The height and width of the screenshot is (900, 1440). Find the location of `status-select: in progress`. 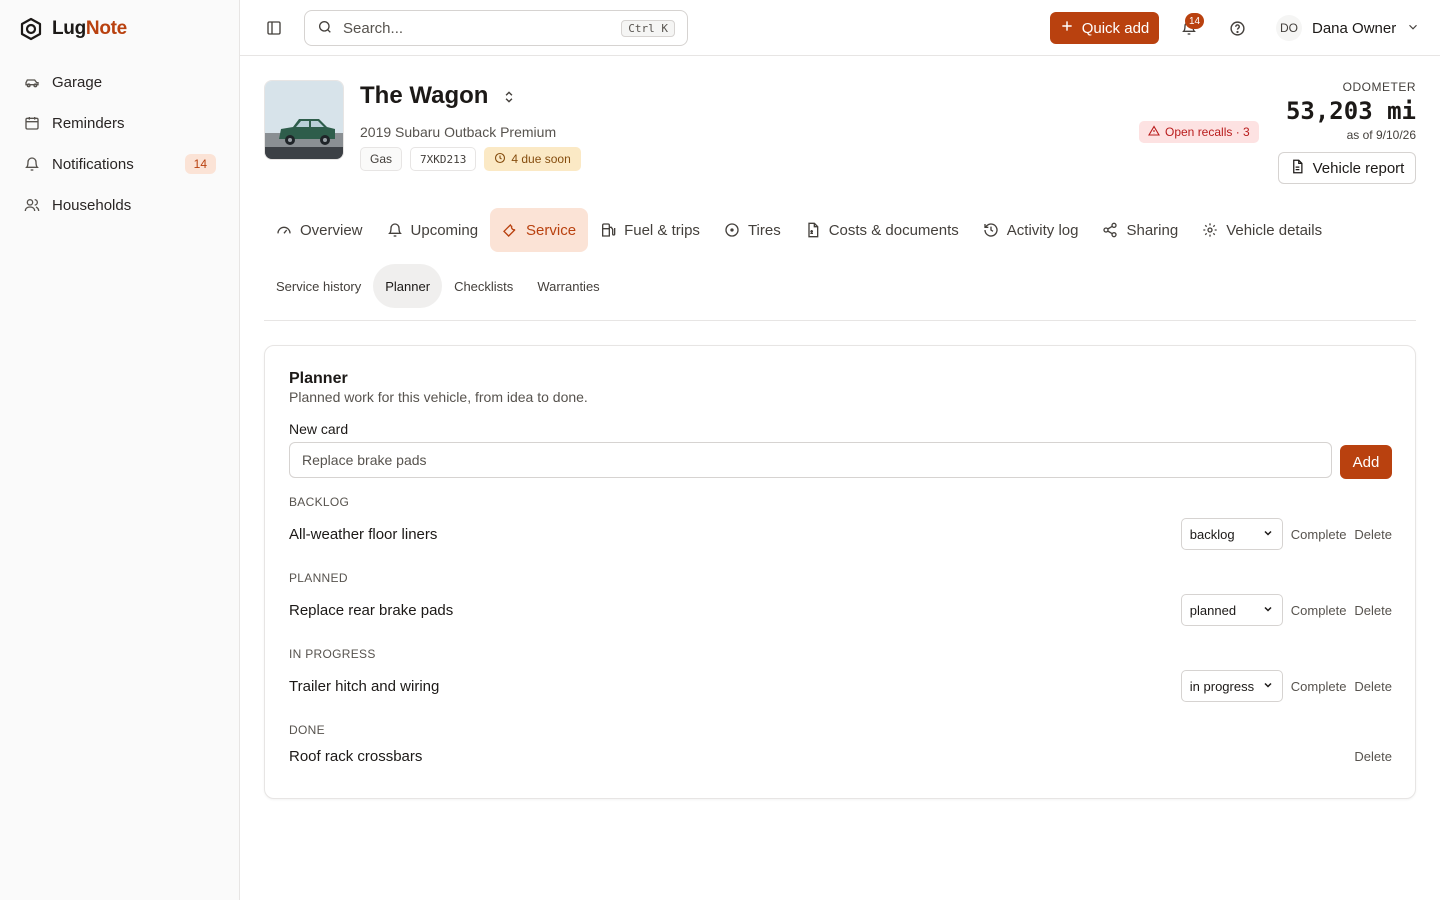

status-select: in progress is located at coordinates (1231, 686).